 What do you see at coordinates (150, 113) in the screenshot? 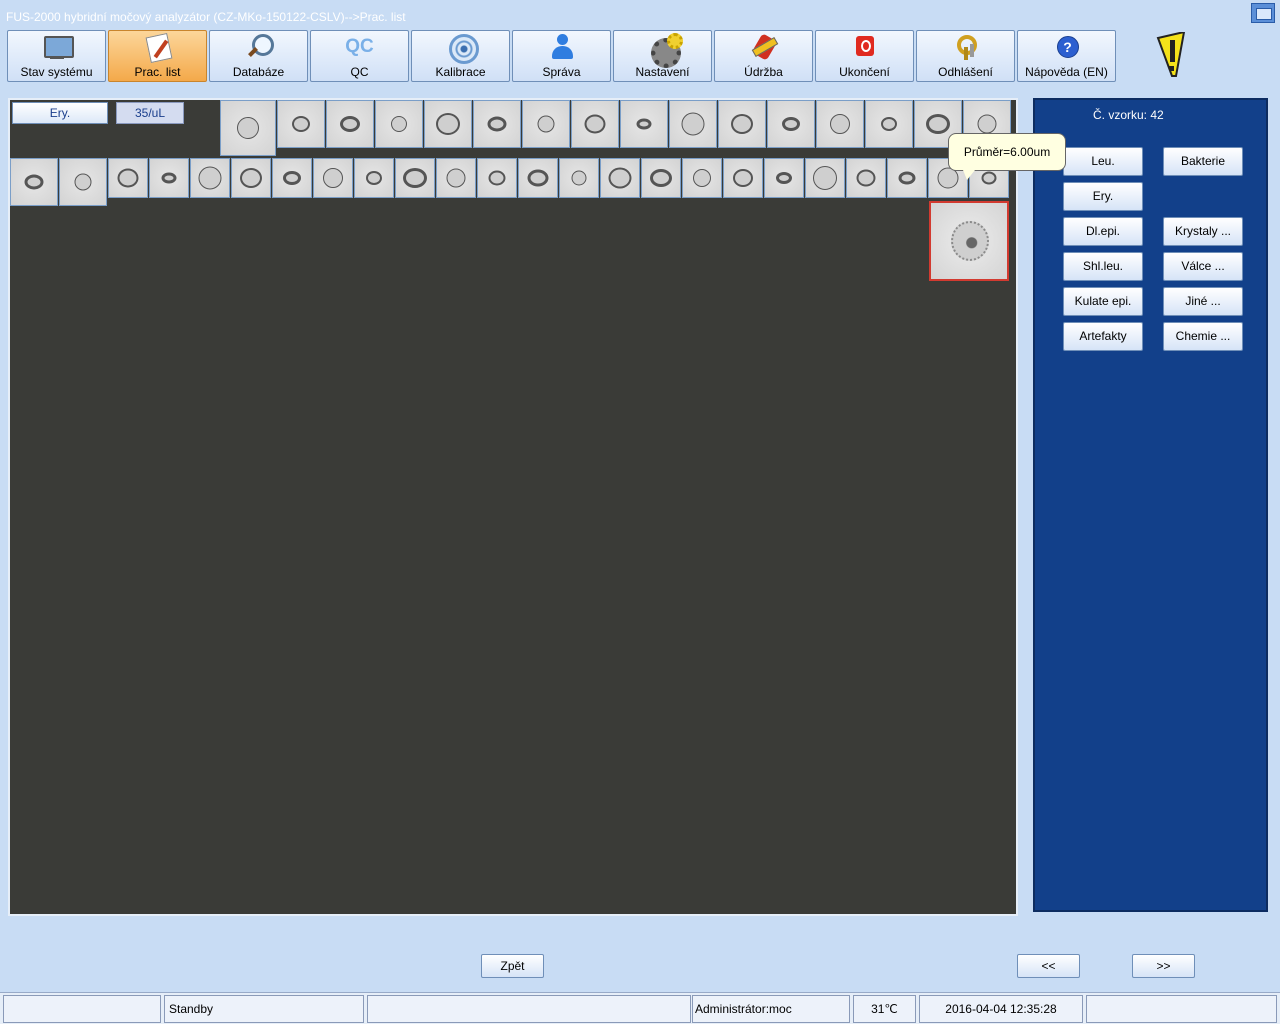
I see `cell-concentration: 35/uL` at bounding box center [150, 113].